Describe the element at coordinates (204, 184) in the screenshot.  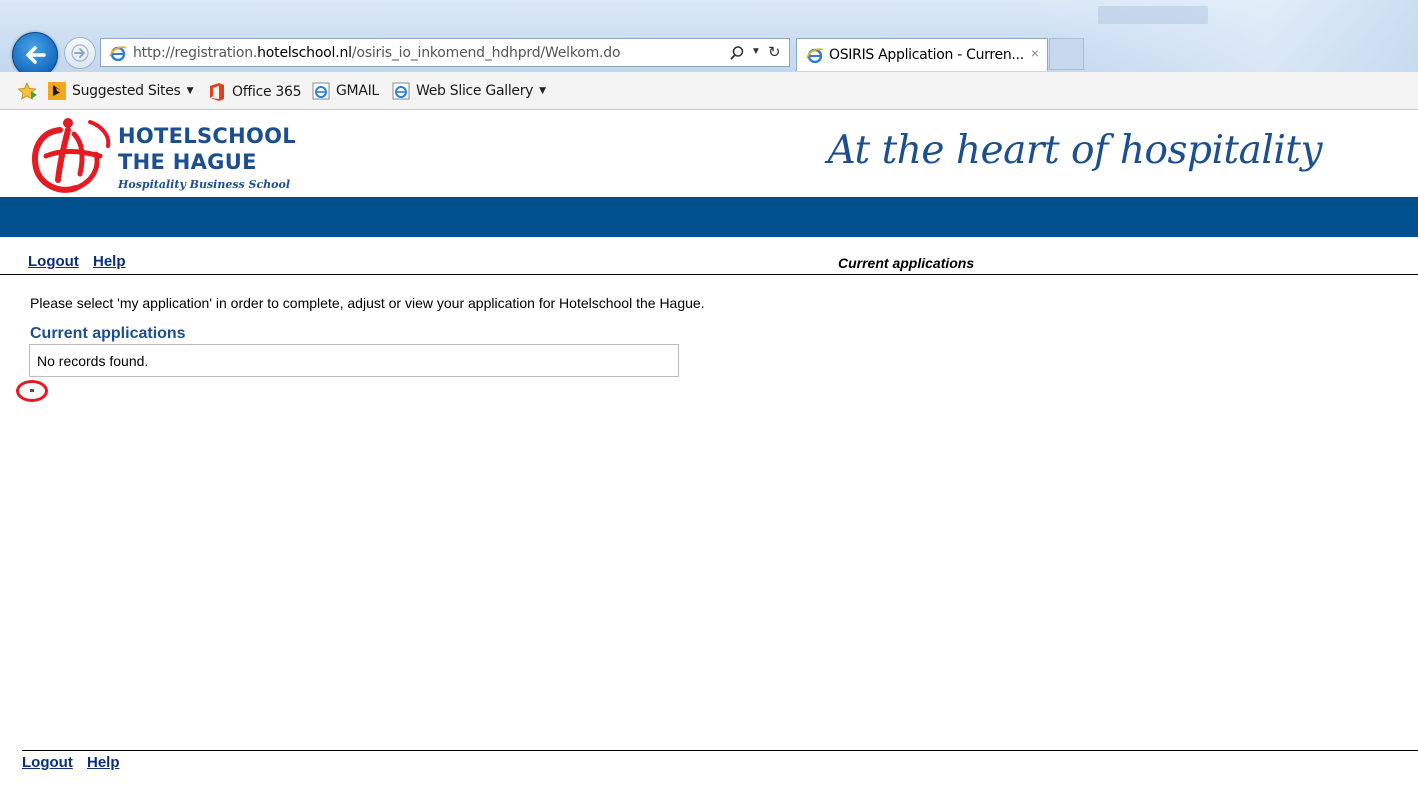
I see `logo-subtitle: Hospitality Business School` at that location.